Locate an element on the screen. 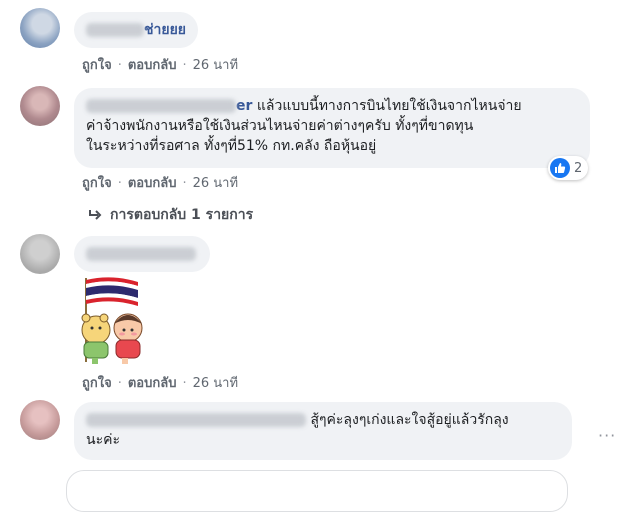  reaction-summary: 2 is located at coordinates (568, 168).